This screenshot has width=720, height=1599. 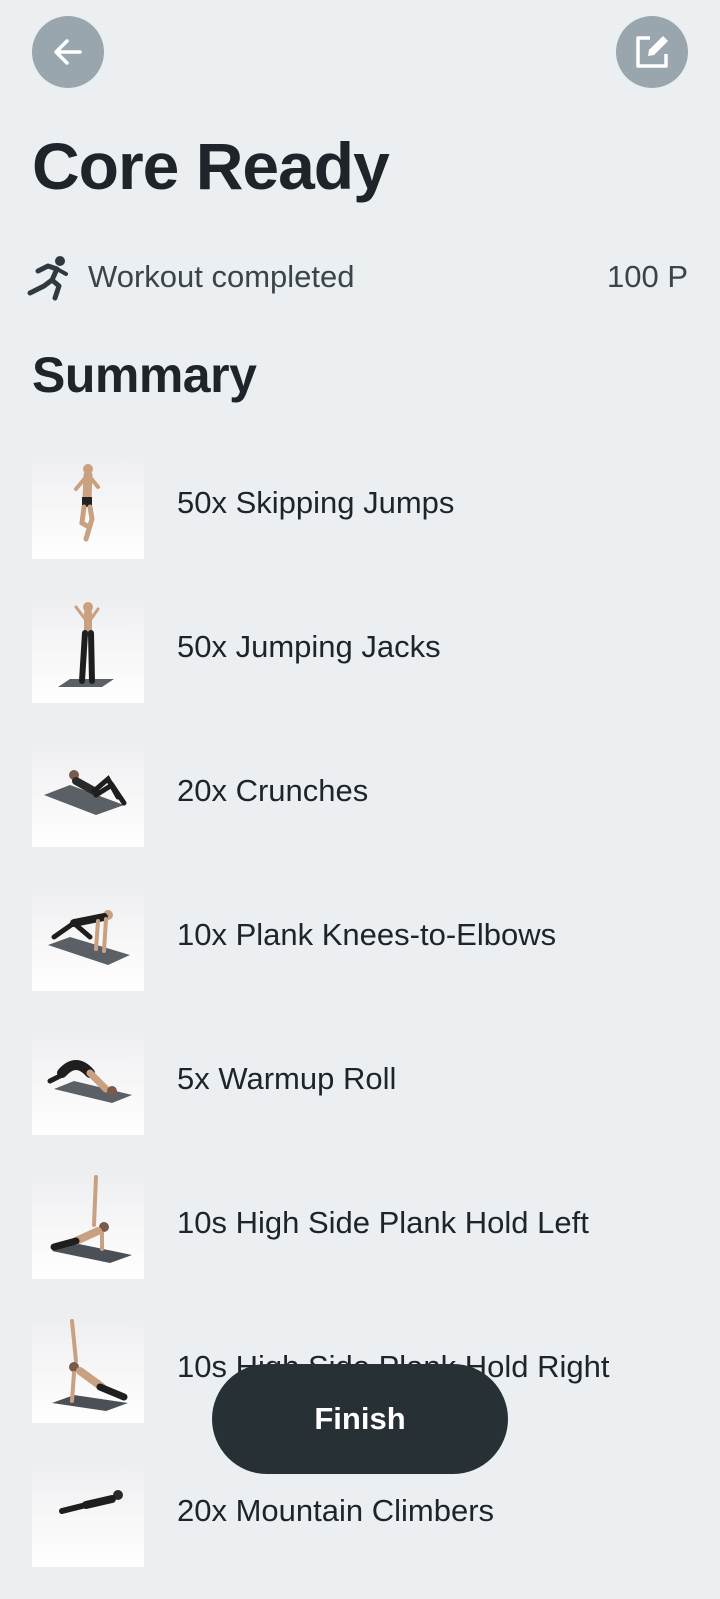 I want to click on exercise-item: 50x Jumping Jacks, so click(x=362, y=663).